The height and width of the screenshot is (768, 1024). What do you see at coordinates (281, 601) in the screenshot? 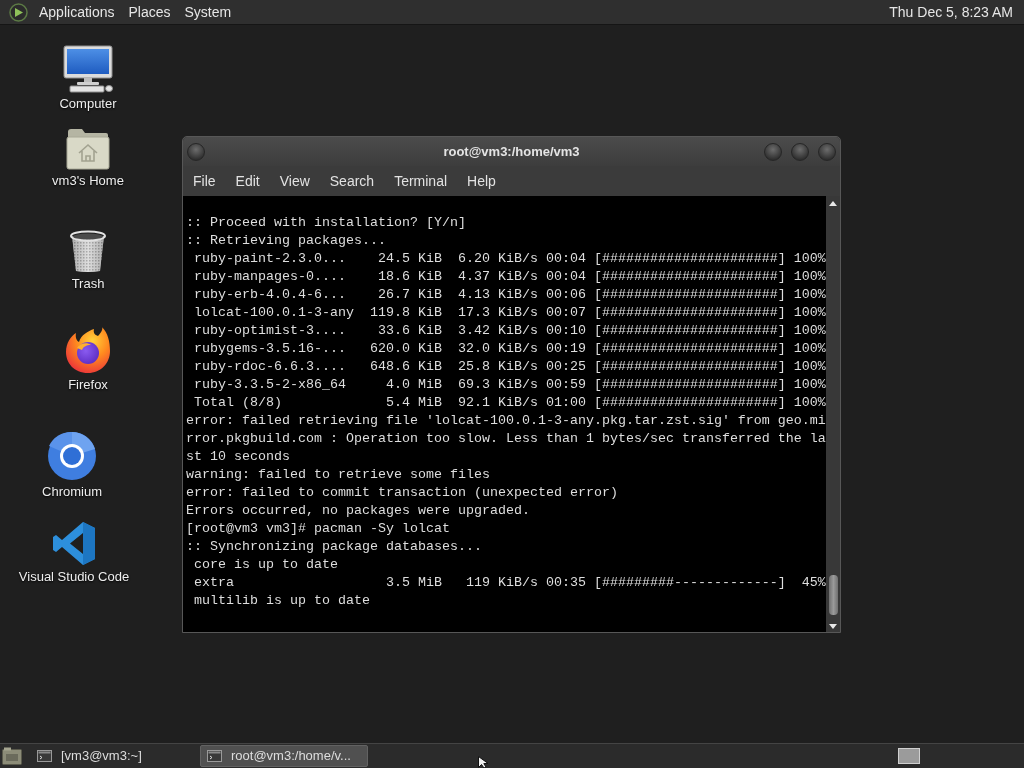
I see `terminal-line: multilib is up to date` at bounding box center [281, 601].